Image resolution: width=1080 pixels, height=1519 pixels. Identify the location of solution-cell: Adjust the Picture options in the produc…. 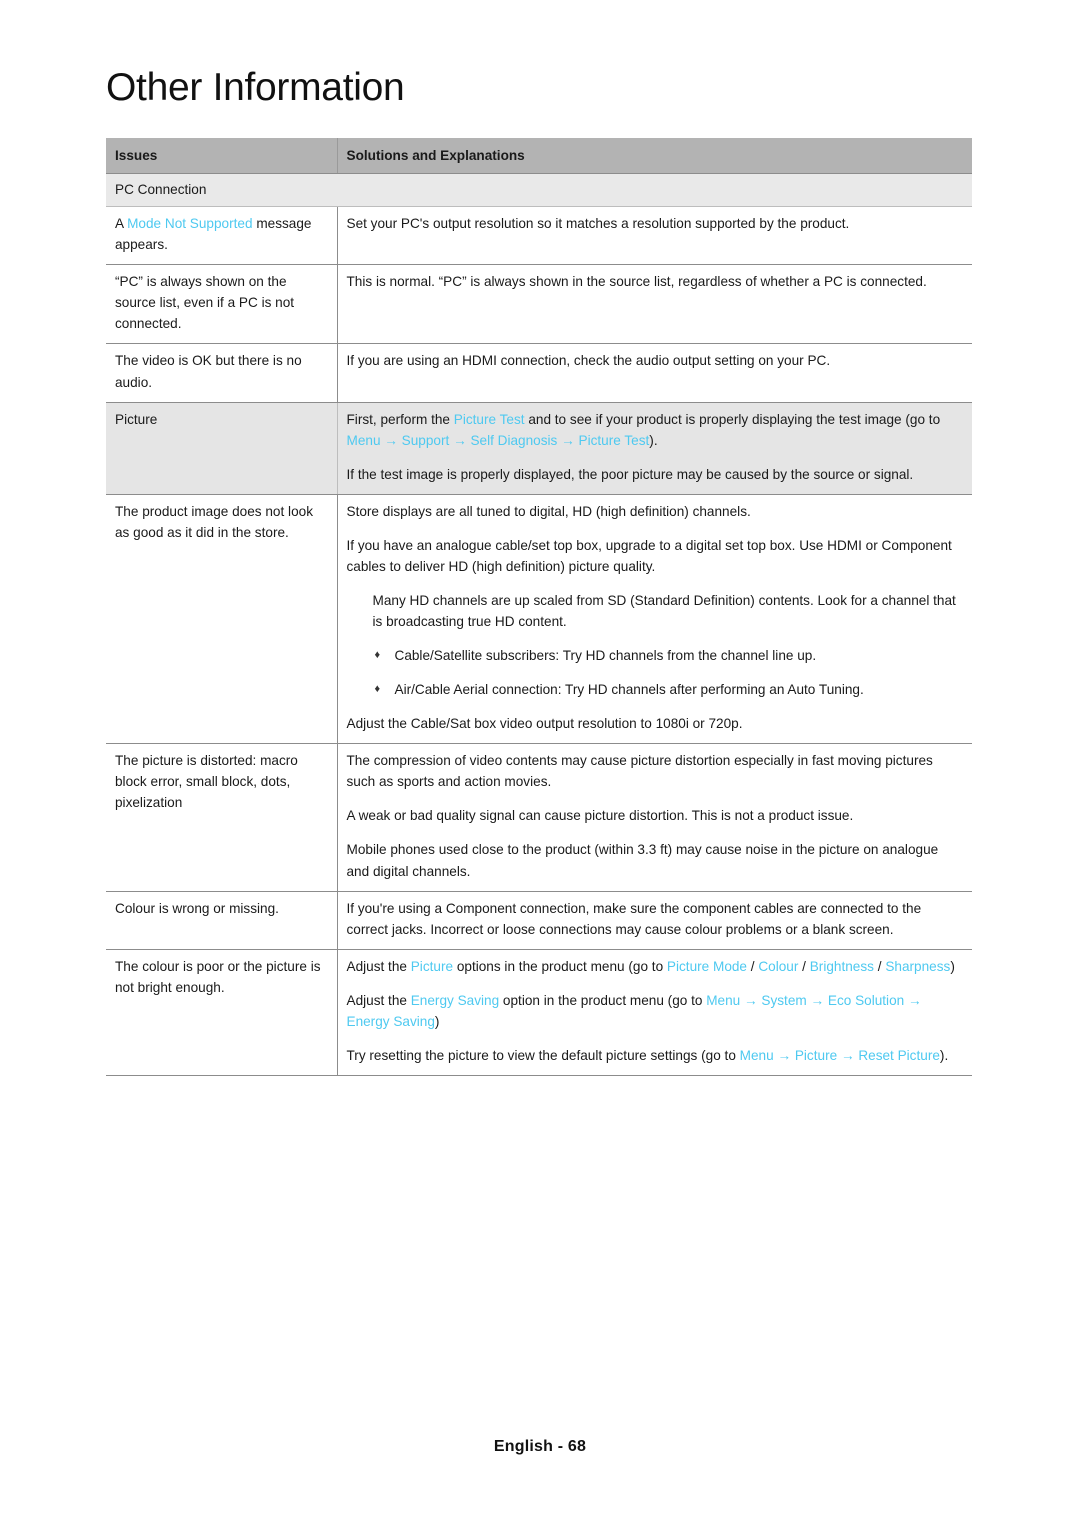
(654, 1012).